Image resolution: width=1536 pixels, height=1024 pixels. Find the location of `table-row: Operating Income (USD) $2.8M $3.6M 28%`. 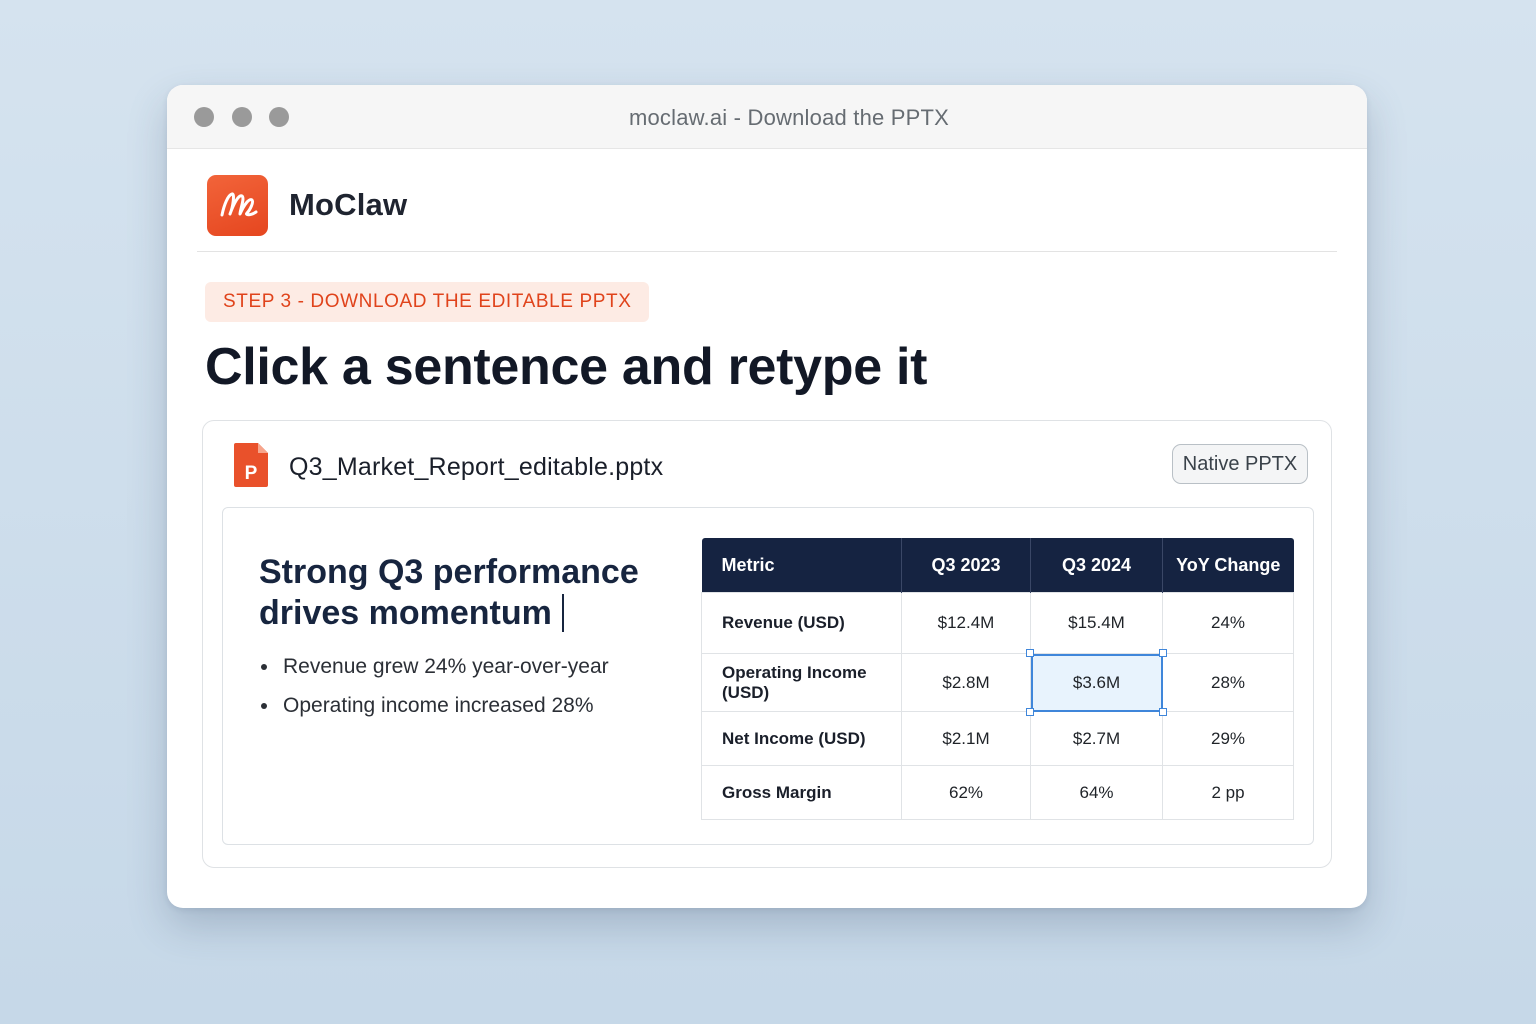

table-row: Operating Income (USD) $2.8M $3.6M 28% is located at coordinates (997, 682).